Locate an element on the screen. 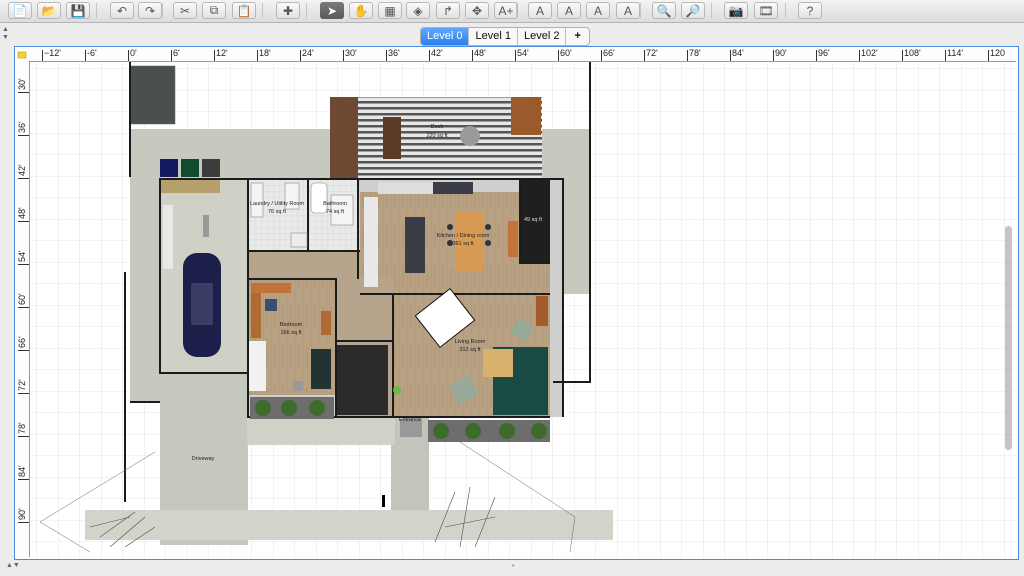 Image resolution: width=1024 pixels, height=576 pixels. pan-mode-button: ✋ is located at coordinates (361, 10).